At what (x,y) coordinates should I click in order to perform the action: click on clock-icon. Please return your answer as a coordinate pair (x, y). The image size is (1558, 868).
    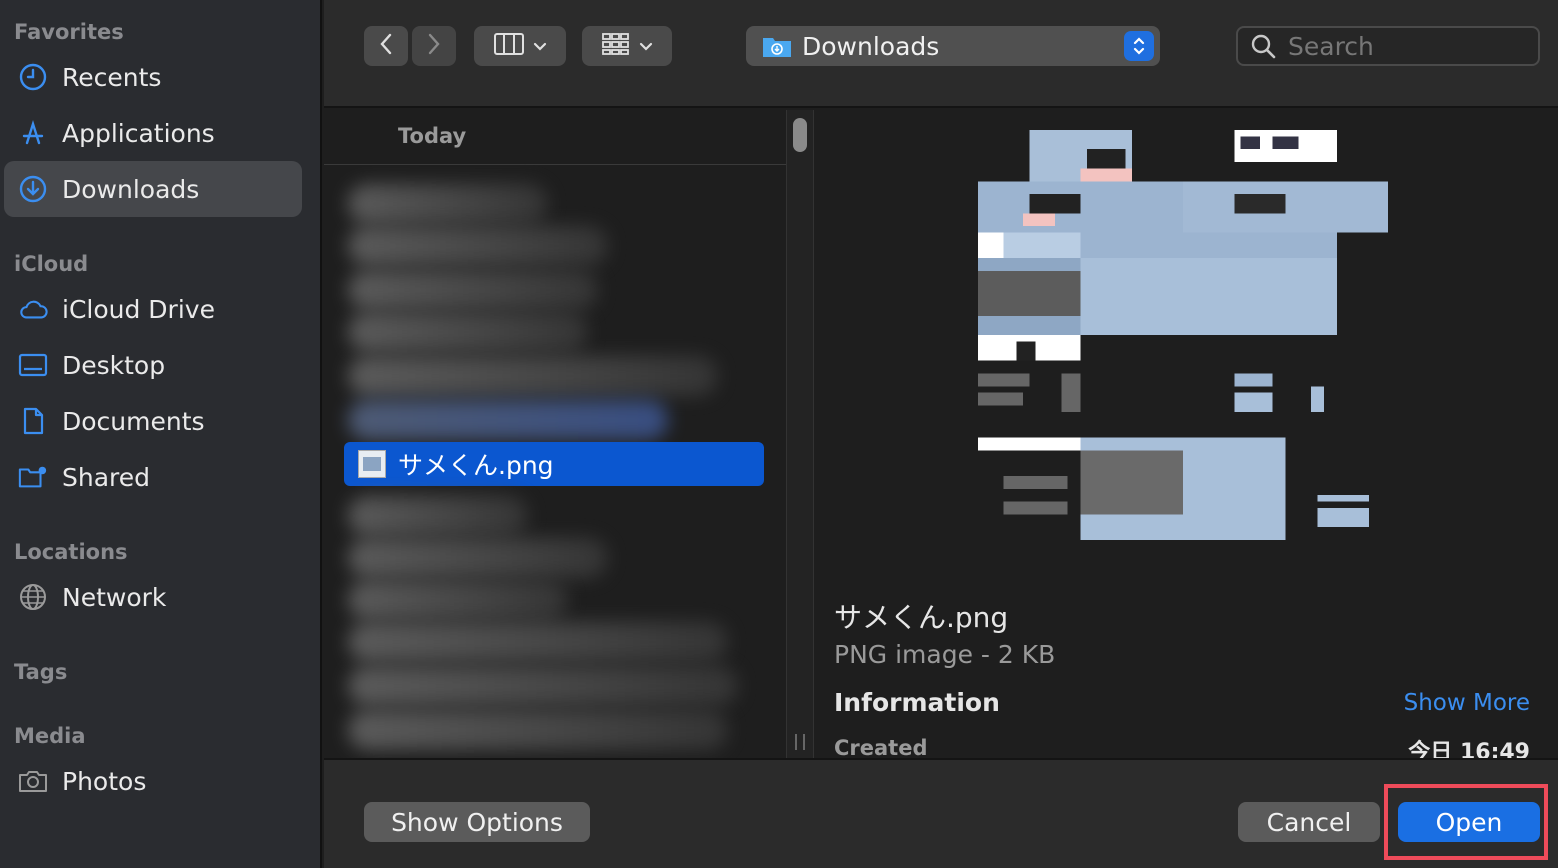
    Looking at the image, I should click on (33, 77).